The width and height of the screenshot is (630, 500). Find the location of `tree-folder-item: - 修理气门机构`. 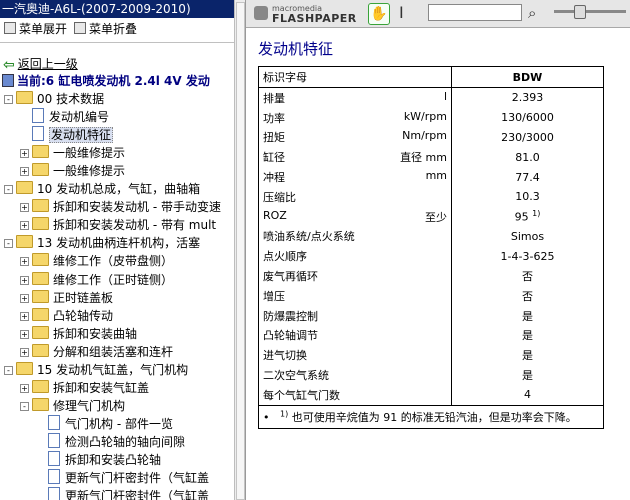

tree-folder-item: - 修理气门机构 is located at coordinates (72, 406).